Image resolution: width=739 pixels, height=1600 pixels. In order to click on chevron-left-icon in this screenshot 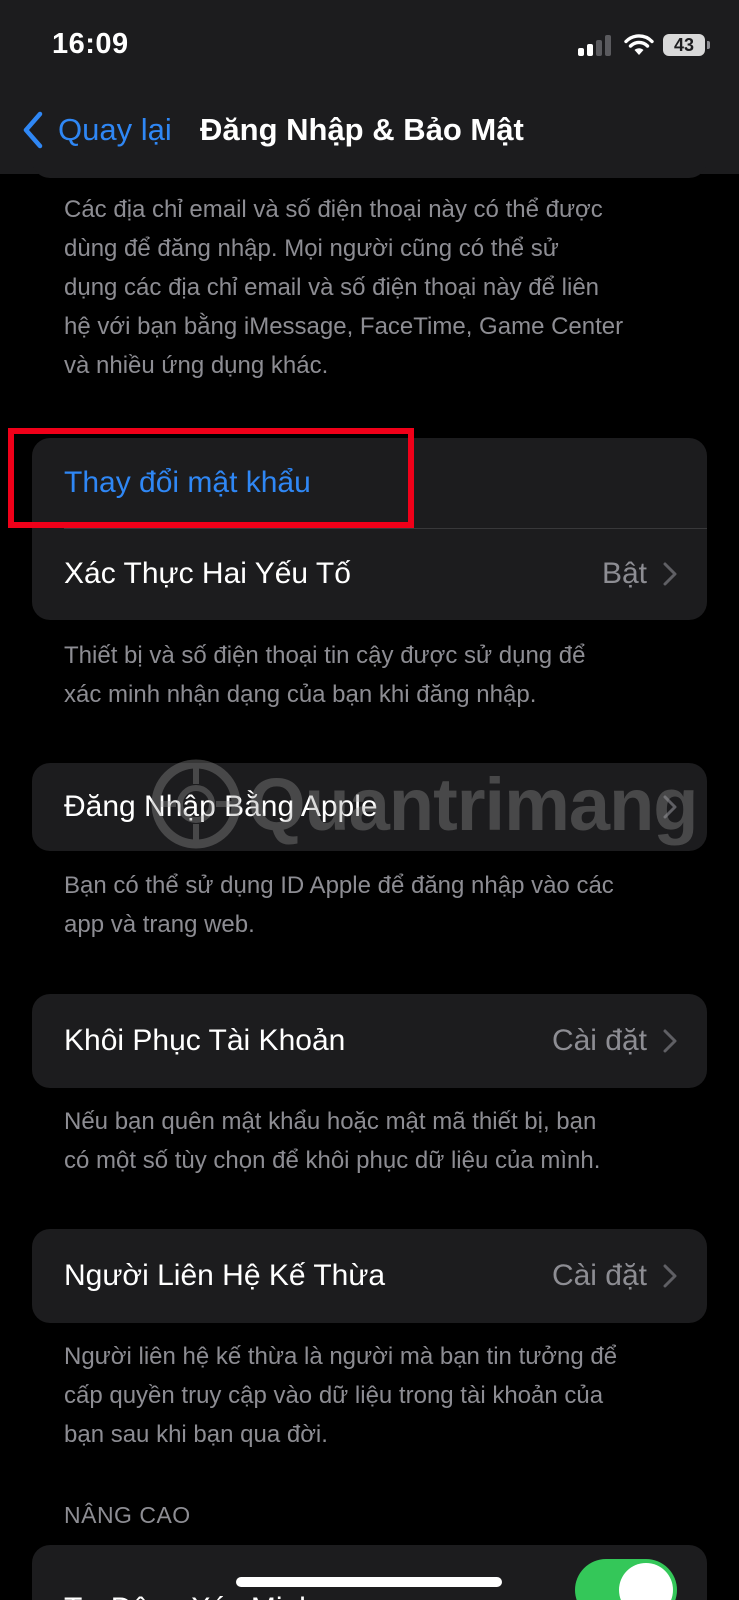, I will do `click(33, 130)`.